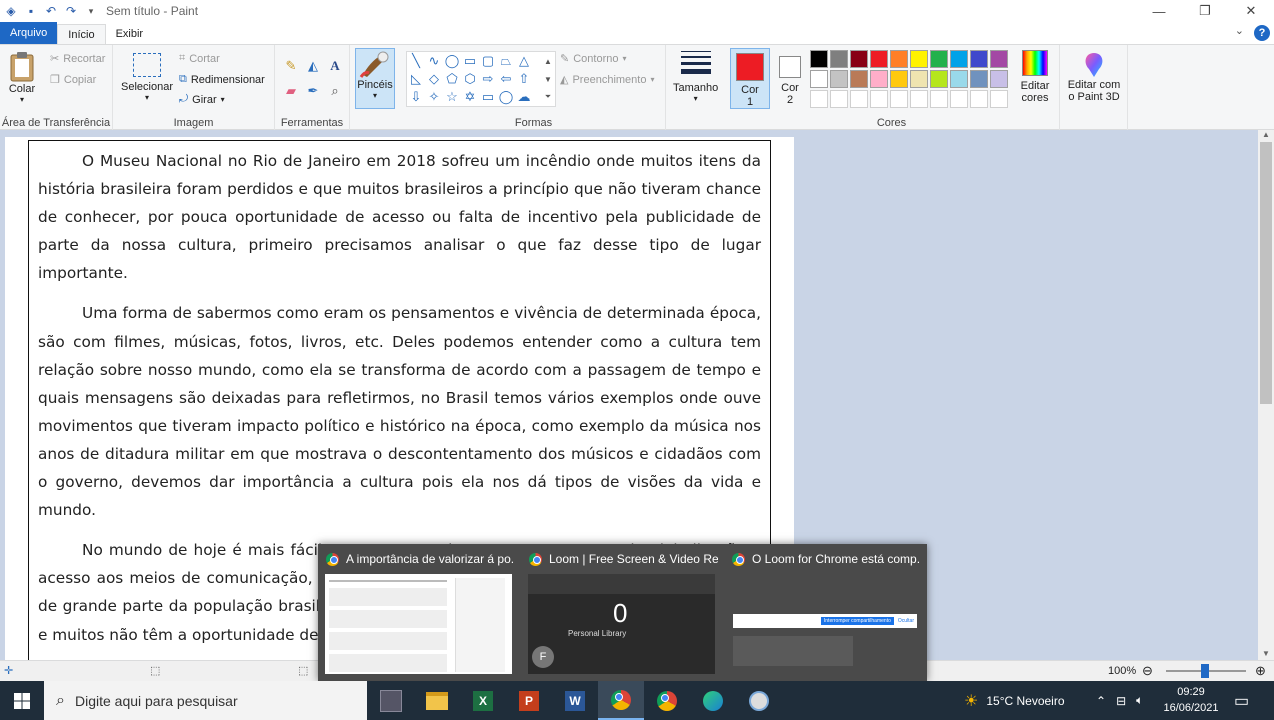  Describe the element at coordinates (205, 700) in the screenshot. I see `taskbar-search-box: ⌕ Digite aqui para pesquisar` at that location.